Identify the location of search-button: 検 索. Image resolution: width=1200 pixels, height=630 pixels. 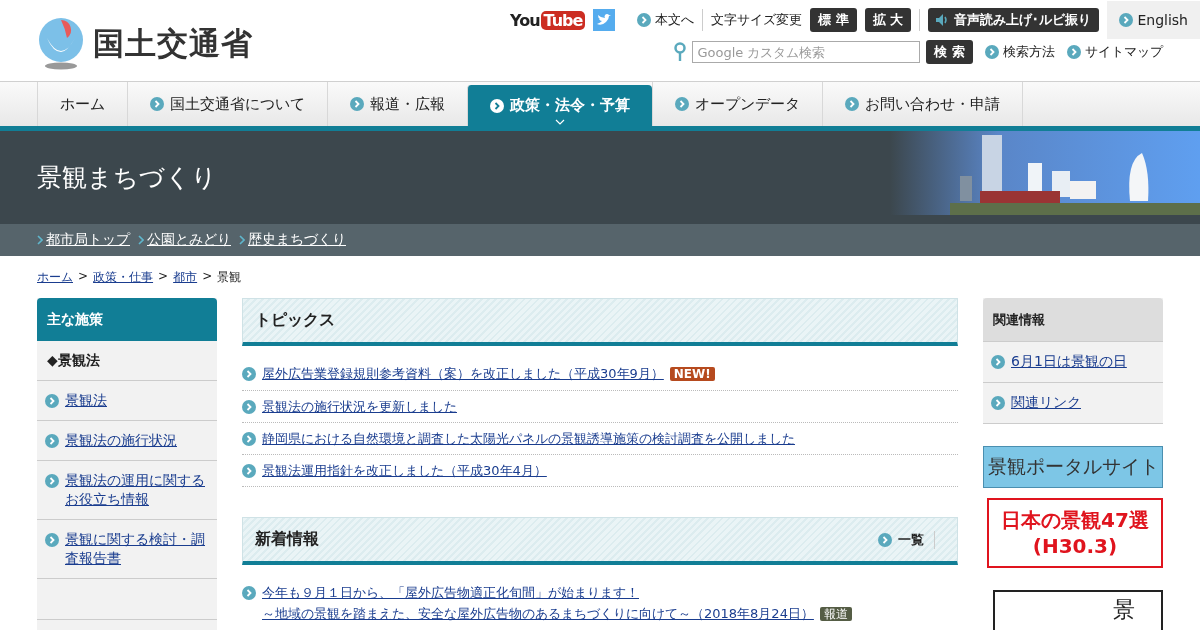
(949, 52).